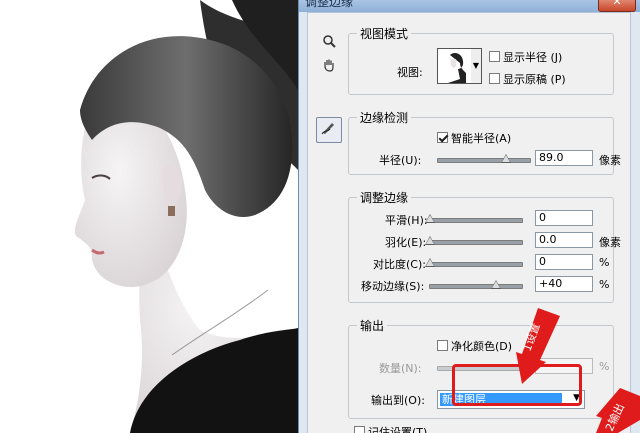  Describe the element at coordinates (400, 368) in the screenshot. I see `amount-label: 数量(N):` at that location.